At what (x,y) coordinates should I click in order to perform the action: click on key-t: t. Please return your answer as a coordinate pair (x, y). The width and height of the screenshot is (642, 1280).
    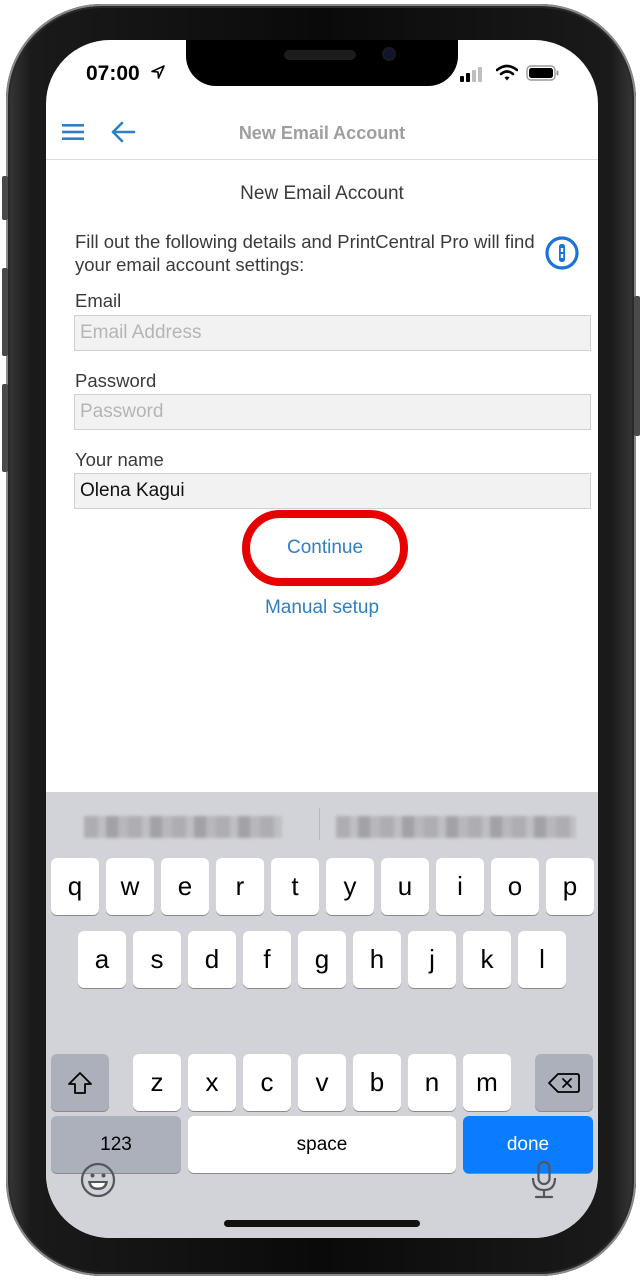
    Looking at the image, I should click on (295, 886).